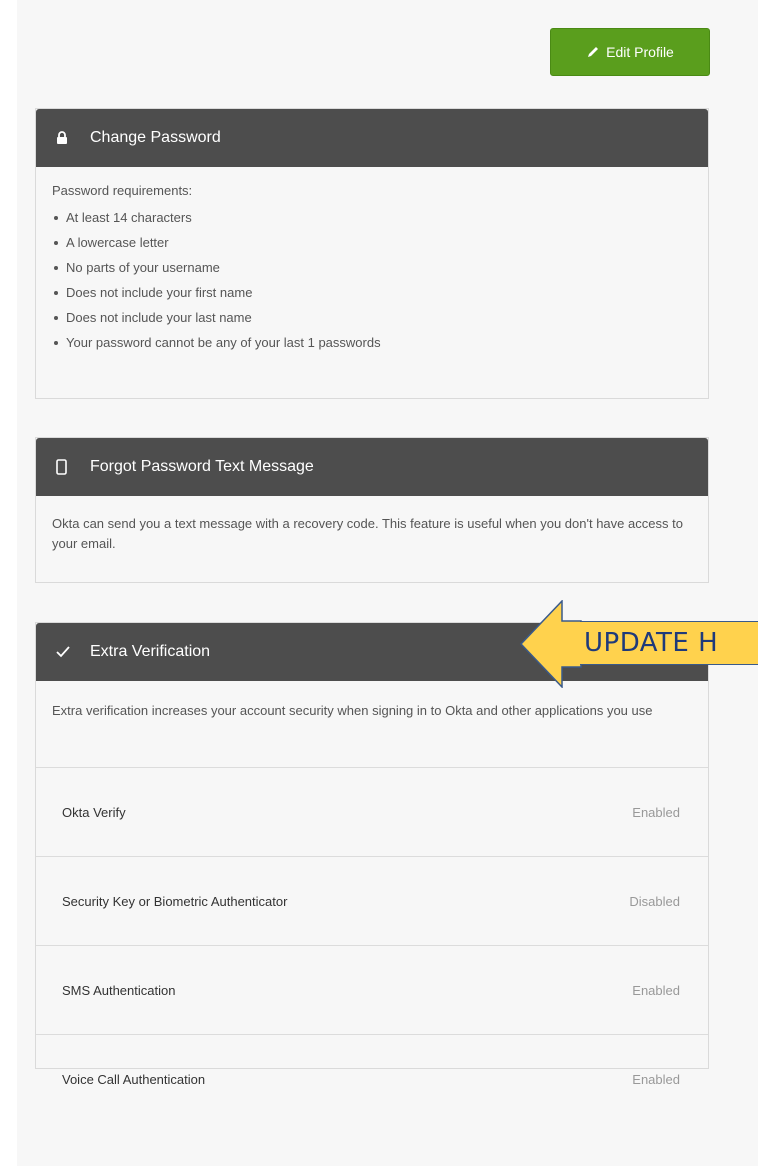 The image size is (758, 1166). I want to click on requirement-item: Does not include your first name, so click(372, 292).